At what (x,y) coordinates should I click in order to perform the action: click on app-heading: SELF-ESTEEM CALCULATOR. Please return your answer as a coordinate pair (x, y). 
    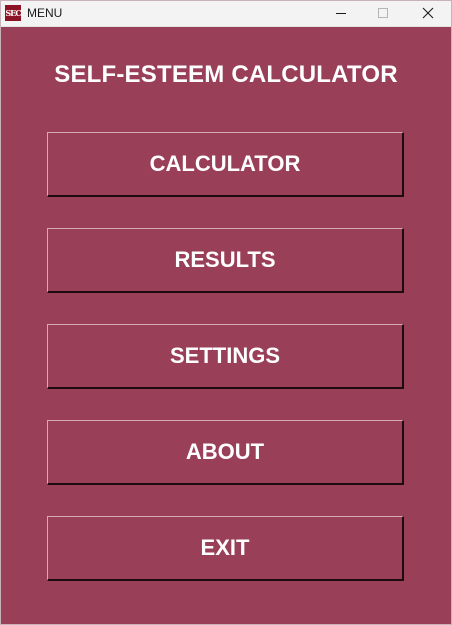
    Looking at the image, I should click on (226, 74).